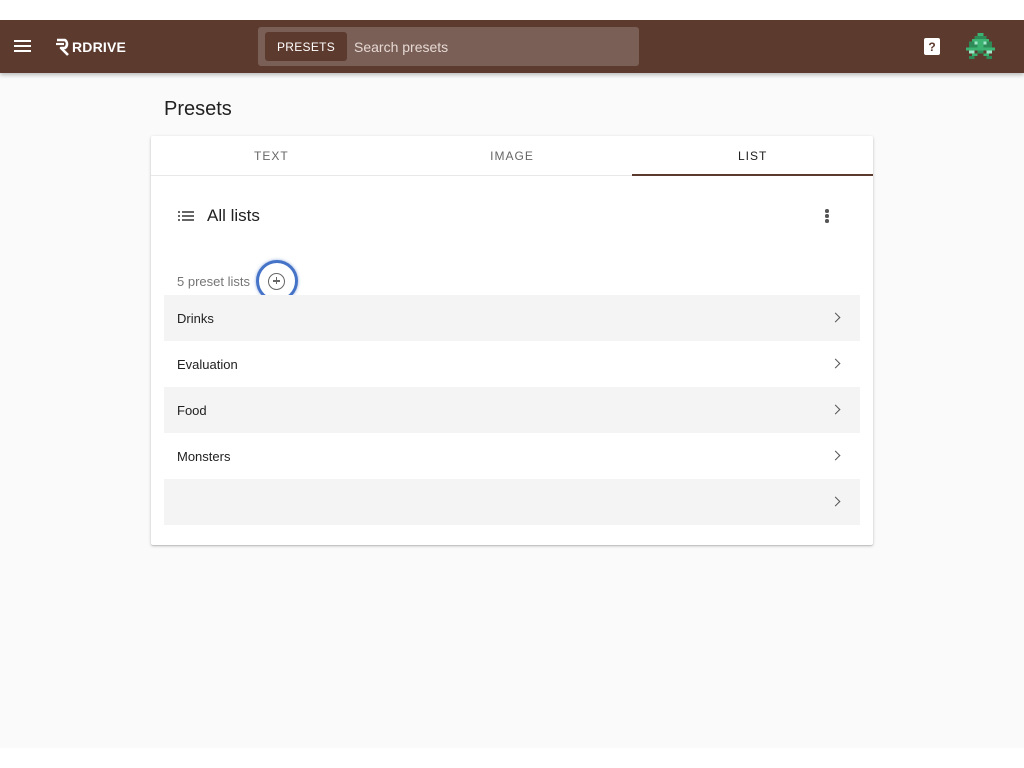  Describe the element at coordinates (512, 456) in the screenshot. I see `list-item: Monsters` at that location.